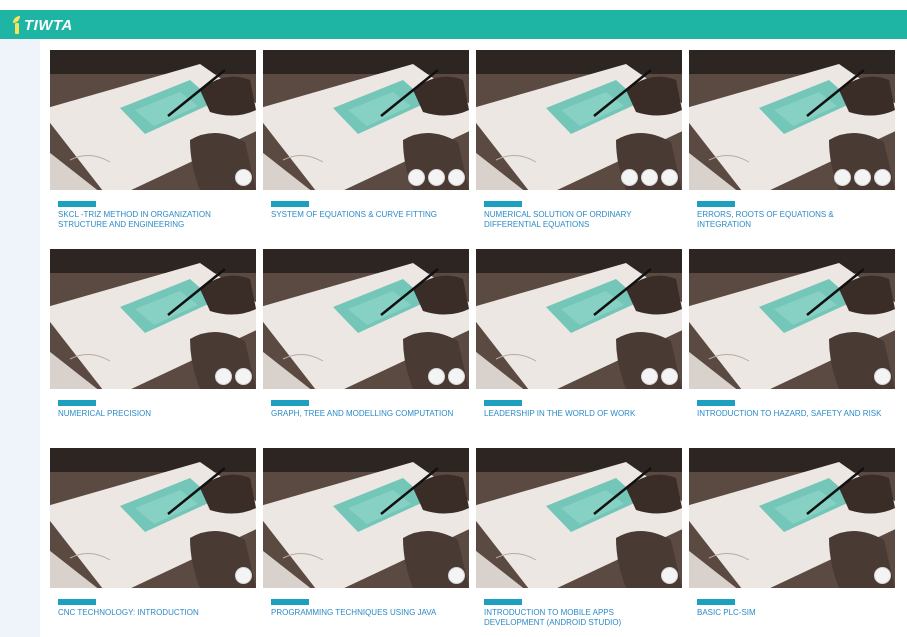 This screenshot has width=907, height=637. Describe the element at coordinates (366, 414) in the screenshot. I see `course-title: GRAPH, TREE AND MODELLING COMPUTATION` at that location.